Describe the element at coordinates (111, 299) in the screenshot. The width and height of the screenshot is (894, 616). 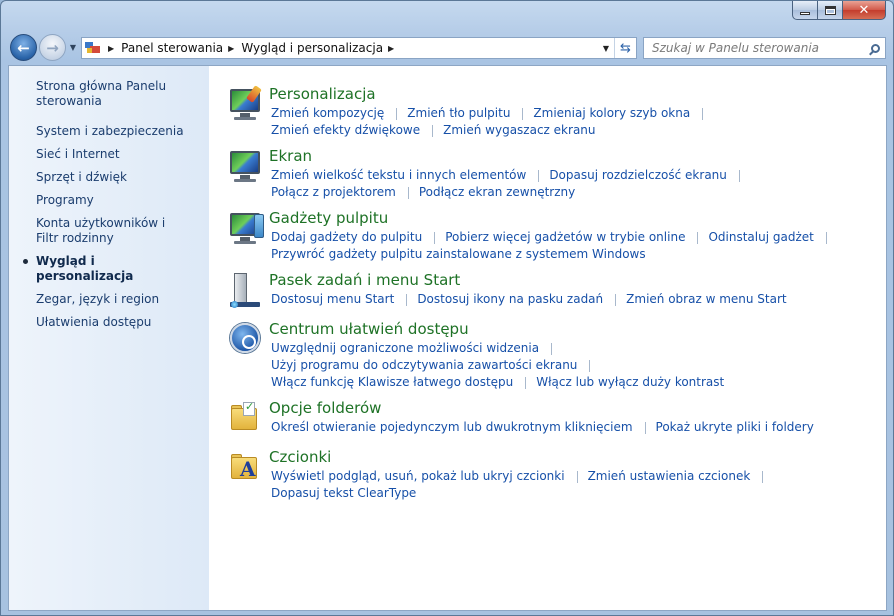
I see `sidebar-item-clock-language: Zegar, język i region` at that location.